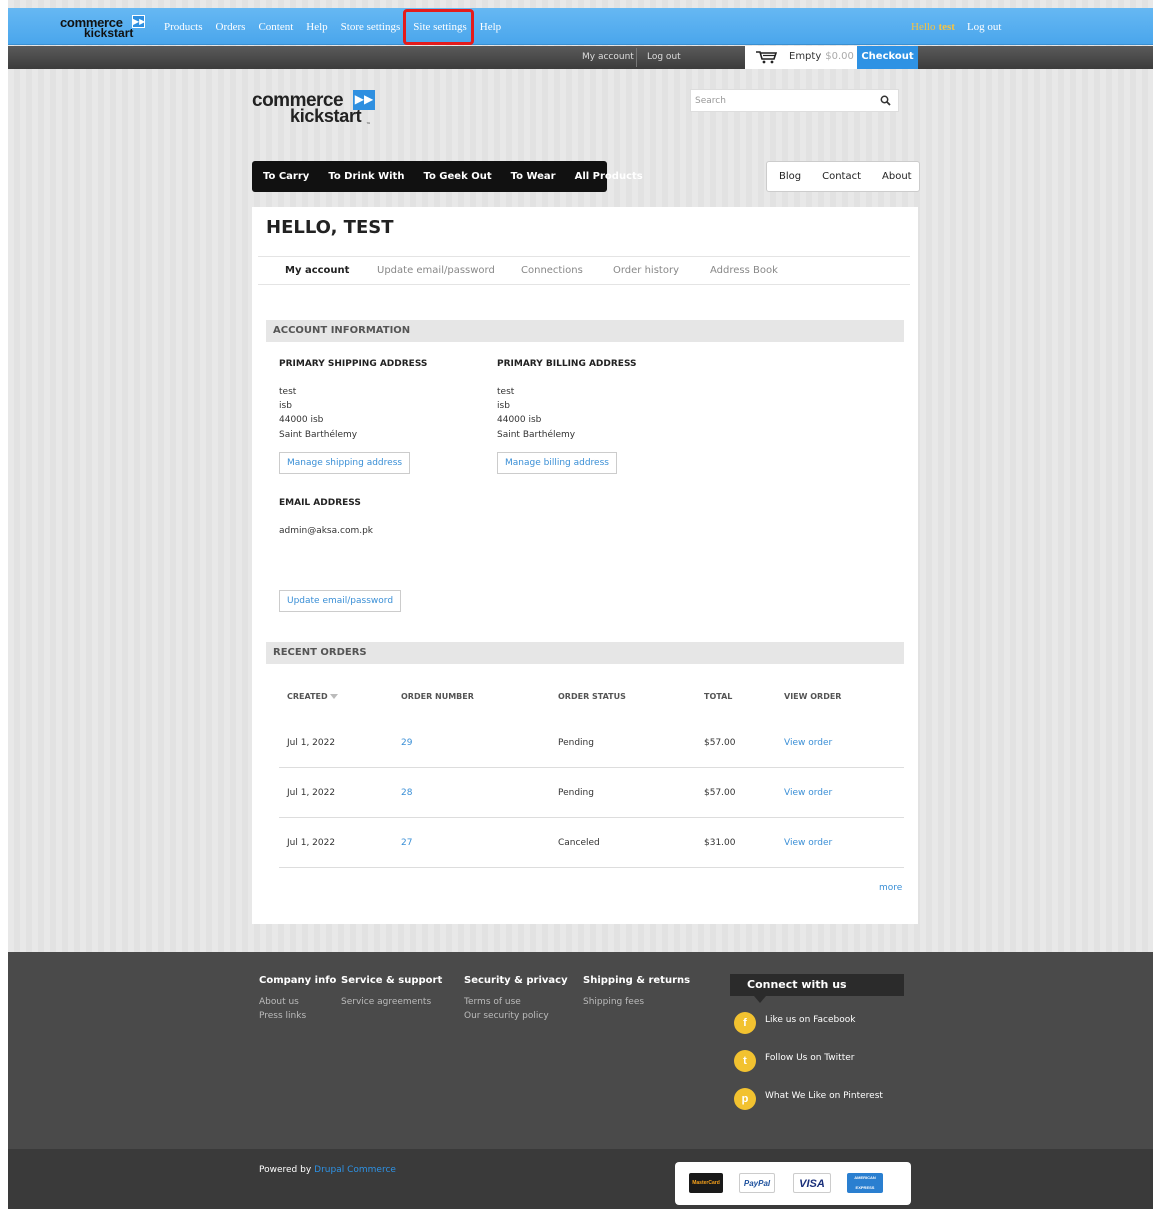  What do you see at coordinates (317, 270) in the screenshot?
I see `tab-my-account: My account` at bounding box center [317, 270].